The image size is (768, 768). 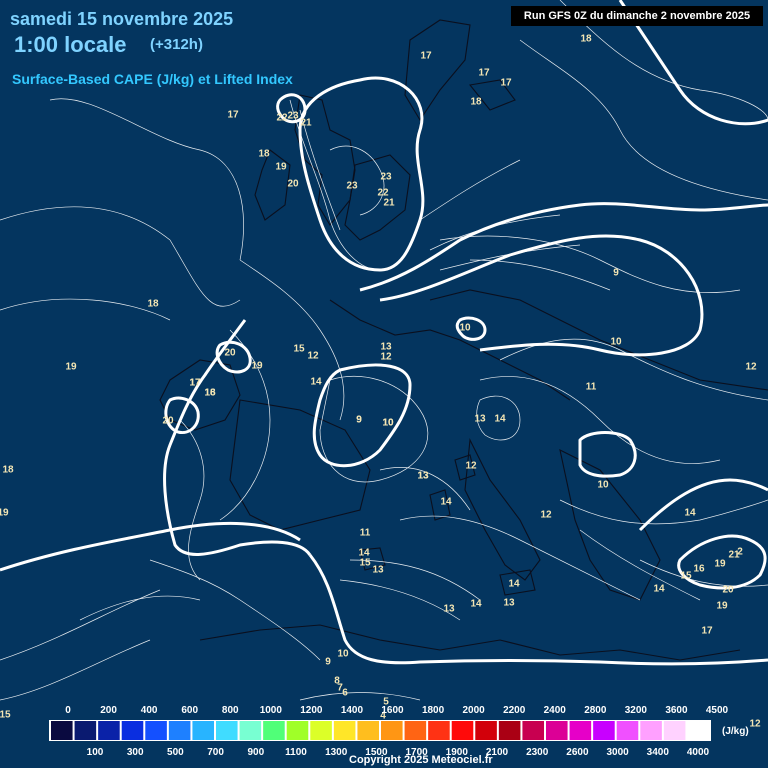 I want to click on lifted-index-label: 2, so click(x=740, y=552).